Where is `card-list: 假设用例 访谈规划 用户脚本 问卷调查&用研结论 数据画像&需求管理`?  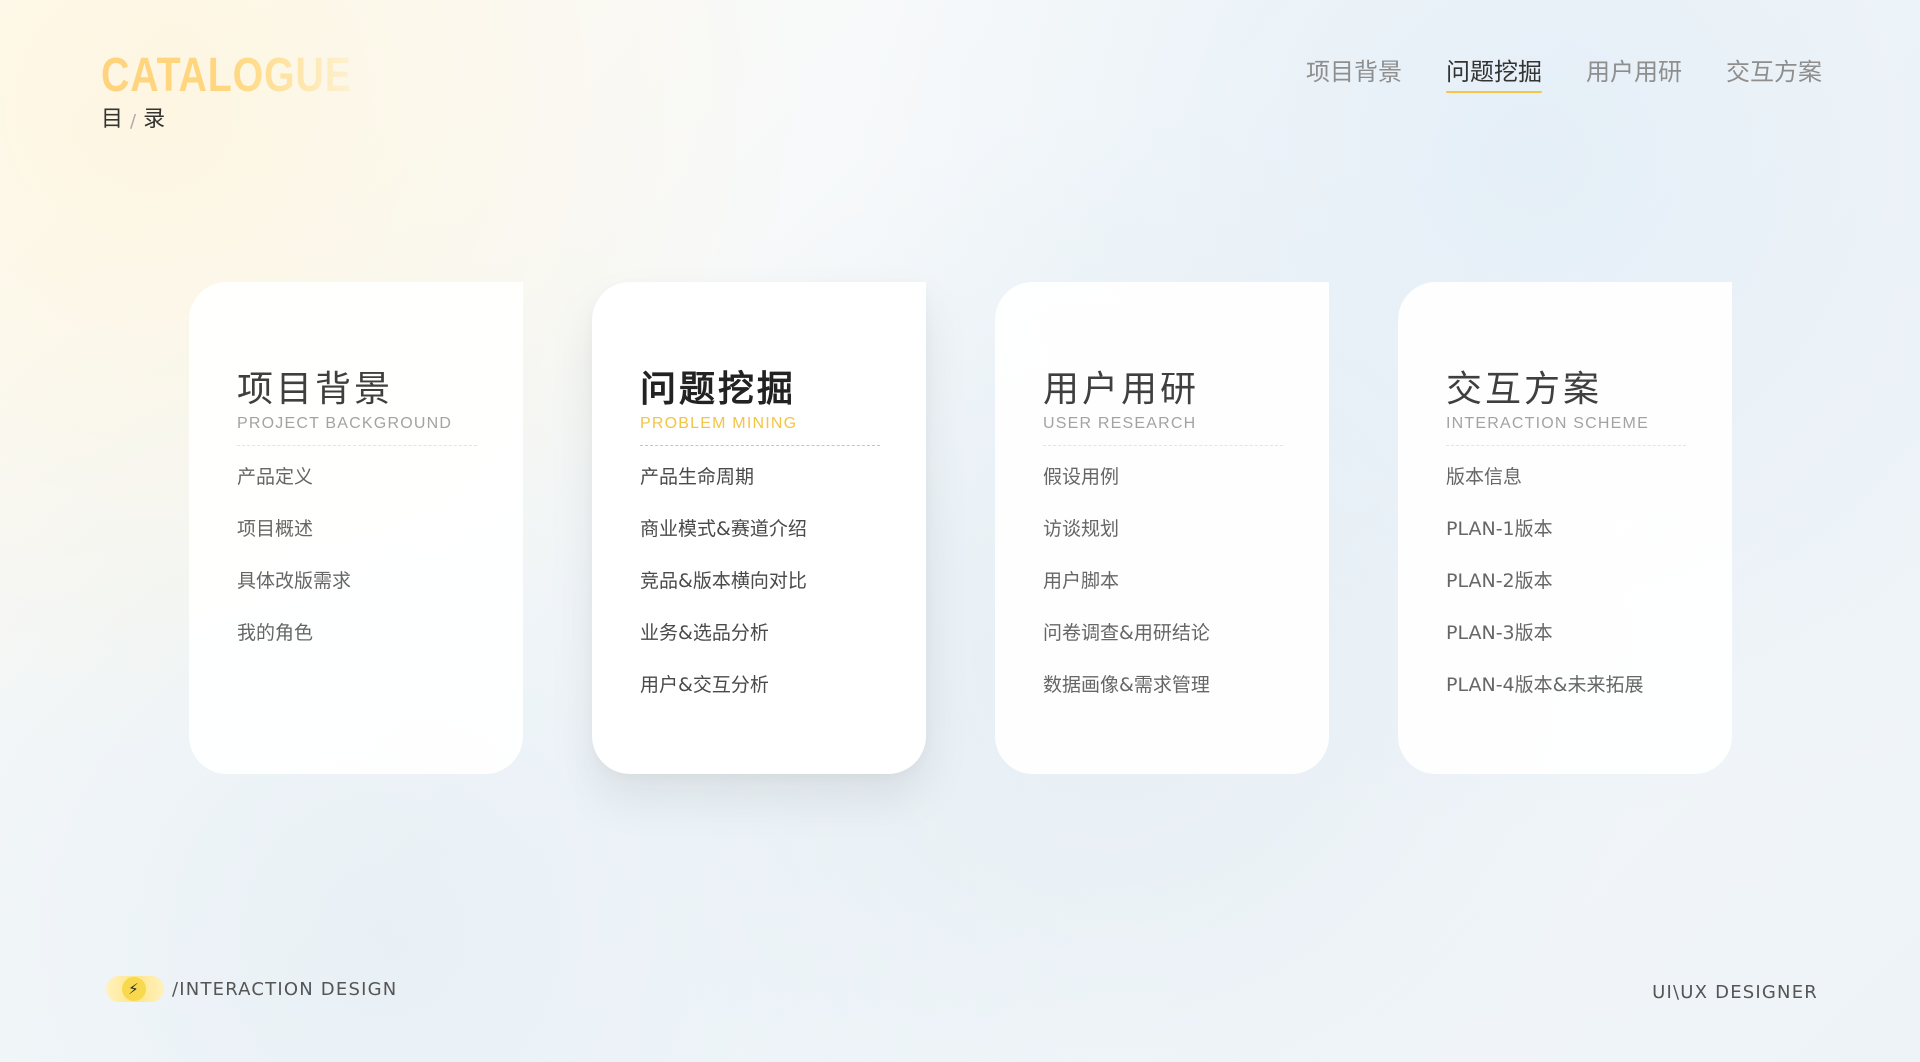 card-list: 假设用例 访谈规划 用户脚本 问卷调查&用研结论 数据画像&需求管理 is located at coordinates (1166, 596).